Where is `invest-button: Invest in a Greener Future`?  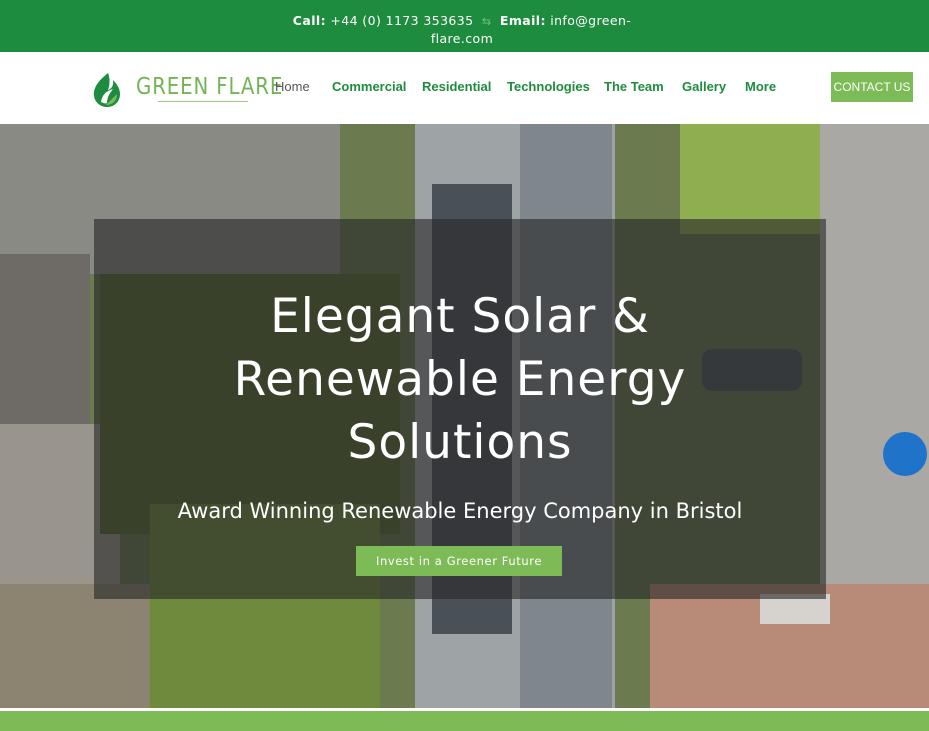 invest-button: Invest in a Greener Future is located at coordinates (459, 561).